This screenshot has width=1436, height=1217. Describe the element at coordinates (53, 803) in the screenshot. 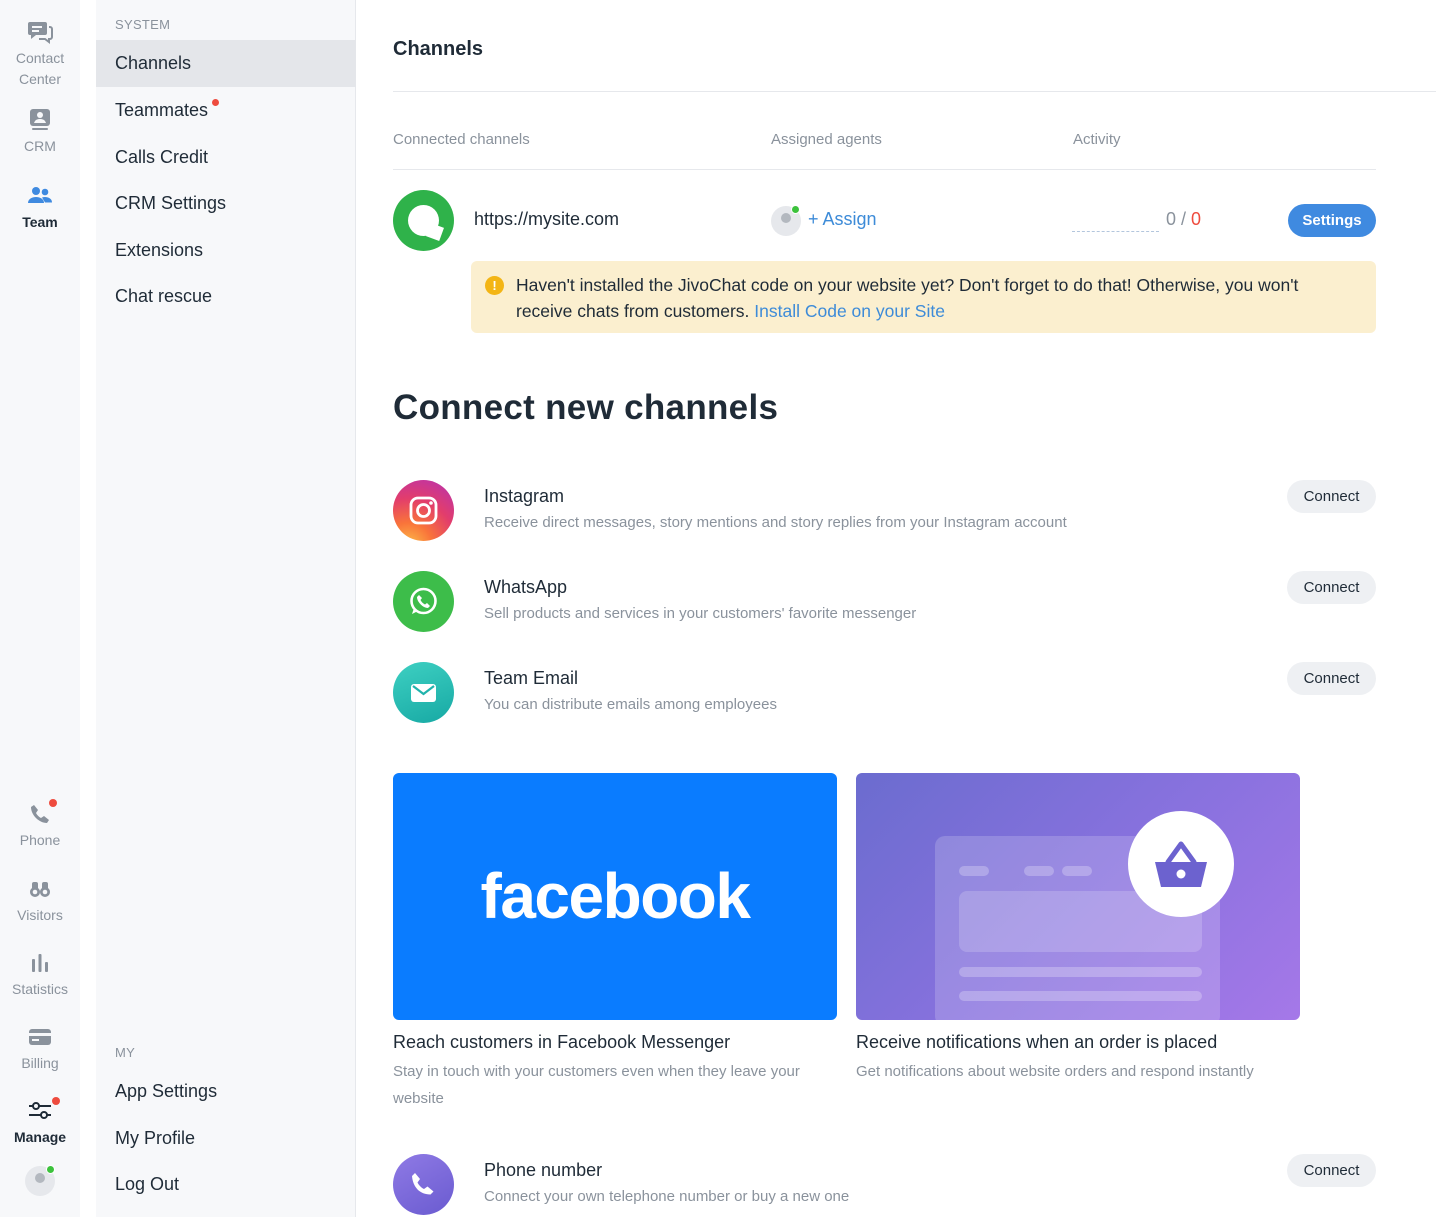

I see `phone-badge` at that location.